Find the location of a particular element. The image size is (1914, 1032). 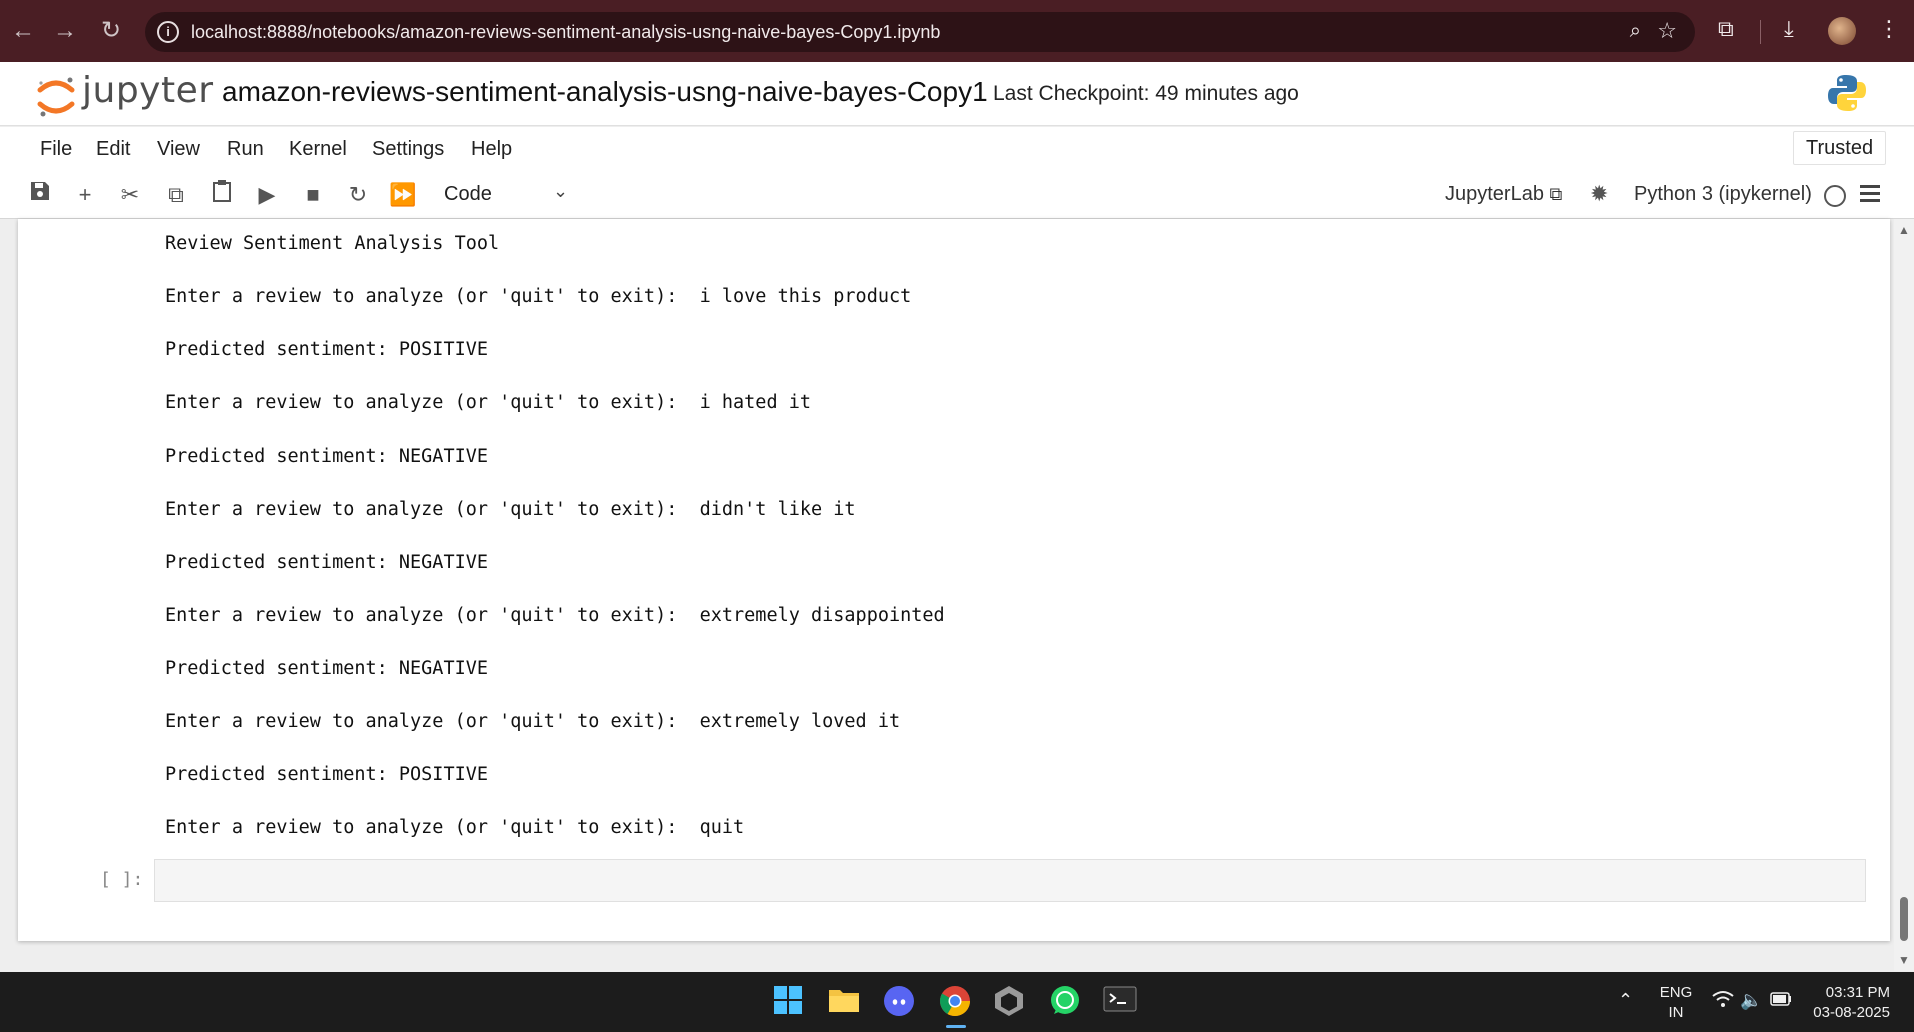

profile-avatar is located at coordinates (1842, 31).